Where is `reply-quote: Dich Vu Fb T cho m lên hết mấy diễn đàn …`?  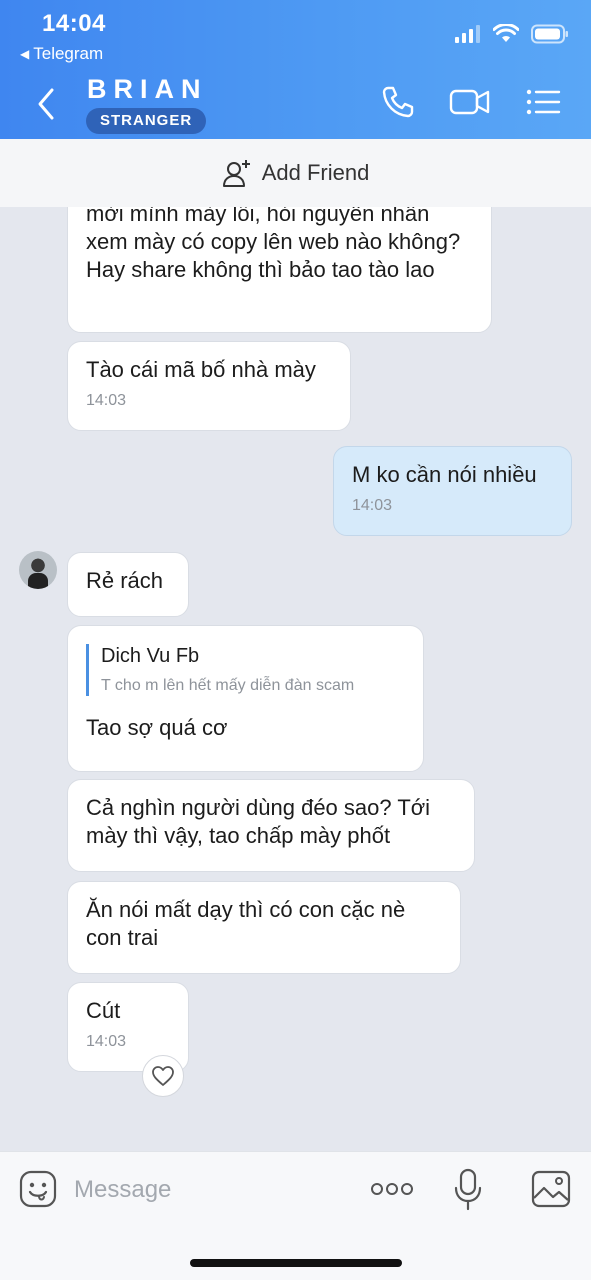
reply-quote: Dich Vu Fb T cho m lên hết mấy diễn đàn … is located at coordinates (245, 670).